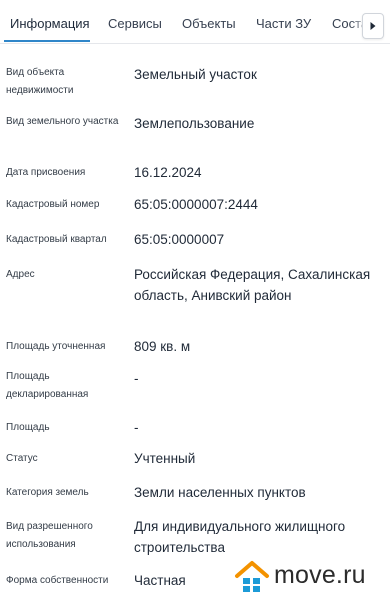 This screenshot has height=600, width=390. Describe the element at coordinates (22, 458) in the screenshot. I see `field-label: Статус` at that location.